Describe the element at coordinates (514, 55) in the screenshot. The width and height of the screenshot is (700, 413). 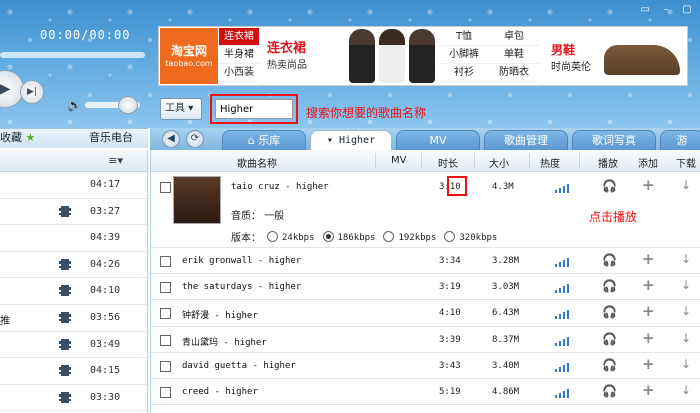
I see `ad-link: 单鞋` at that location.